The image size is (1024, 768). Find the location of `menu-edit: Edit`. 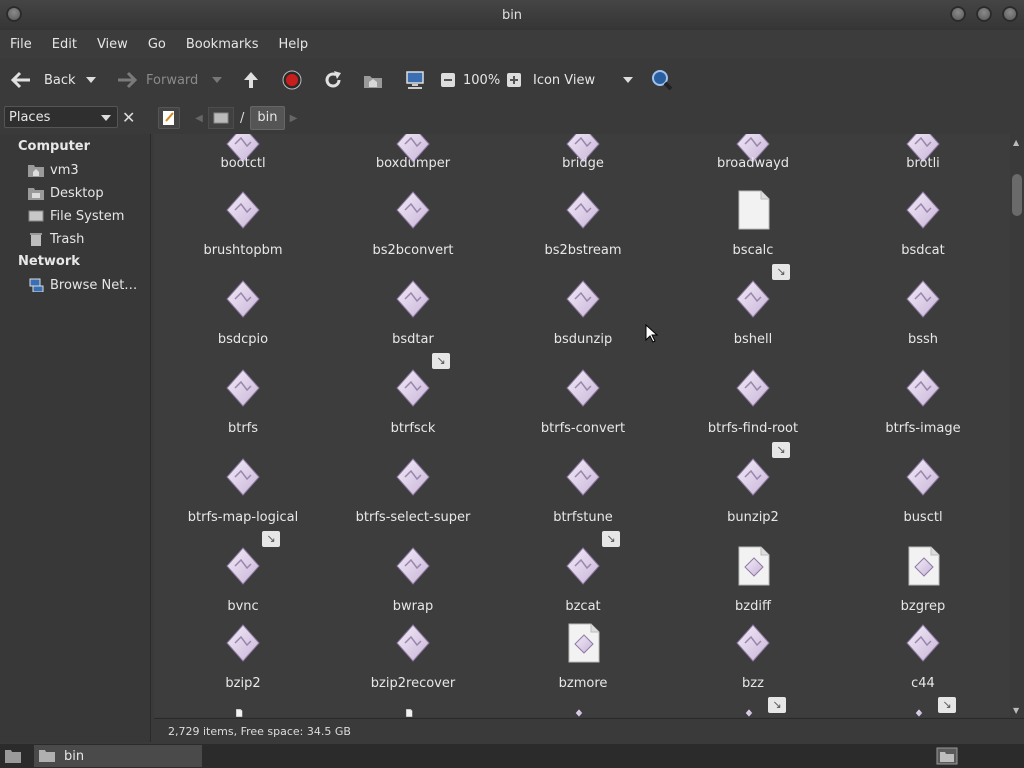

menu-edit: Edit is located at coordinates (64, 44).